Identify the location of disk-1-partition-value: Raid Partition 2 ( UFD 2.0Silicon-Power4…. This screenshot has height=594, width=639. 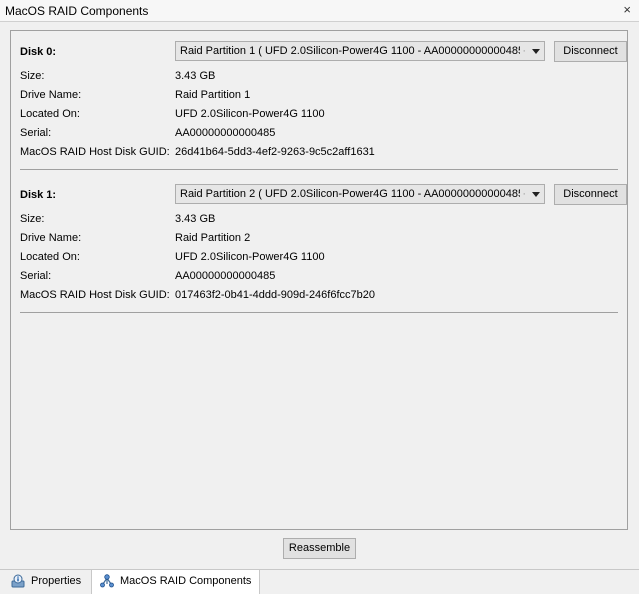
(350, 194).